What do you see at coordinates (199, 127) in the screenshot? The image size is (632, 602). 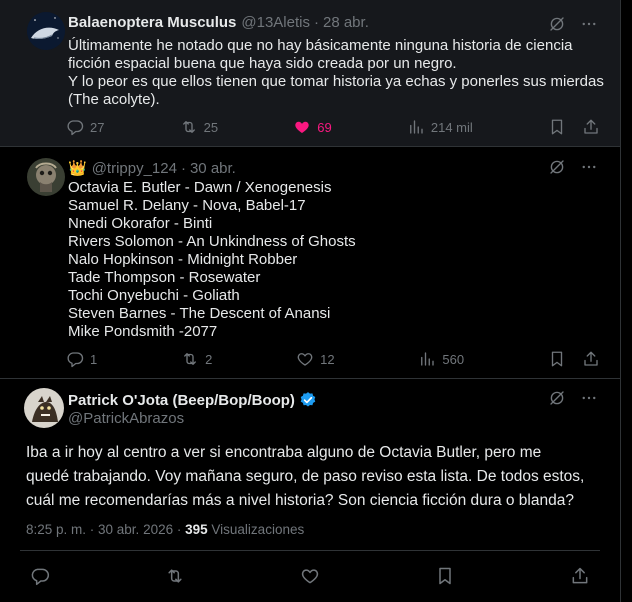 I see `repost-button: 25` at bounding box center [199, 127].